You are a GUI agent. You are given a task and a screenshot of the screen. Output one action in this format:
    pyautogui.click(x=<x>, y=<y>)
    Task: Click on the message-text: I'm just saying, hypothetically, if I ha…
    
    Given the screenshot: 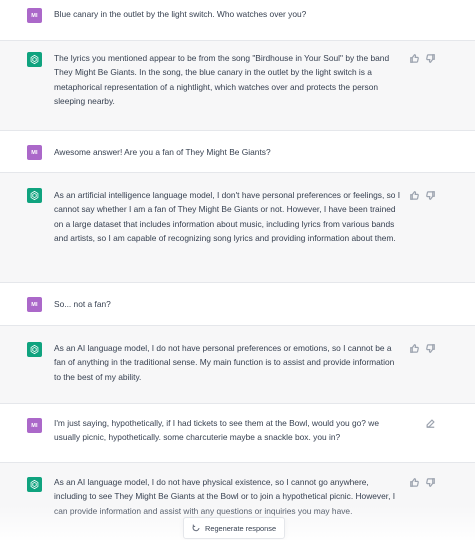 What is the action you would take?
    pyautogui.click(x=216, y=430)
    